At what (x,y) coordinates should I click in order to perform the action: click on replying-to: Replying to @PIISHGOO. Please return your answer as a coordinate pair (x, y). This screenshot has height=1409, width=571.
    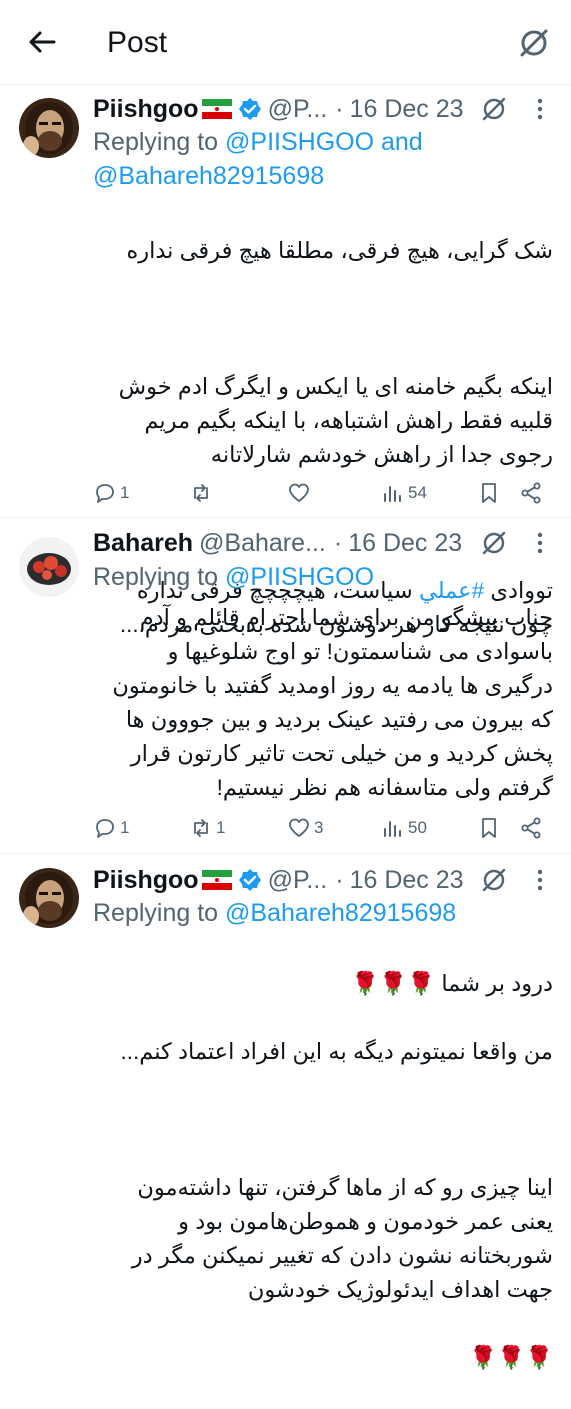
    Looking at the image, I should click on (323, 577).